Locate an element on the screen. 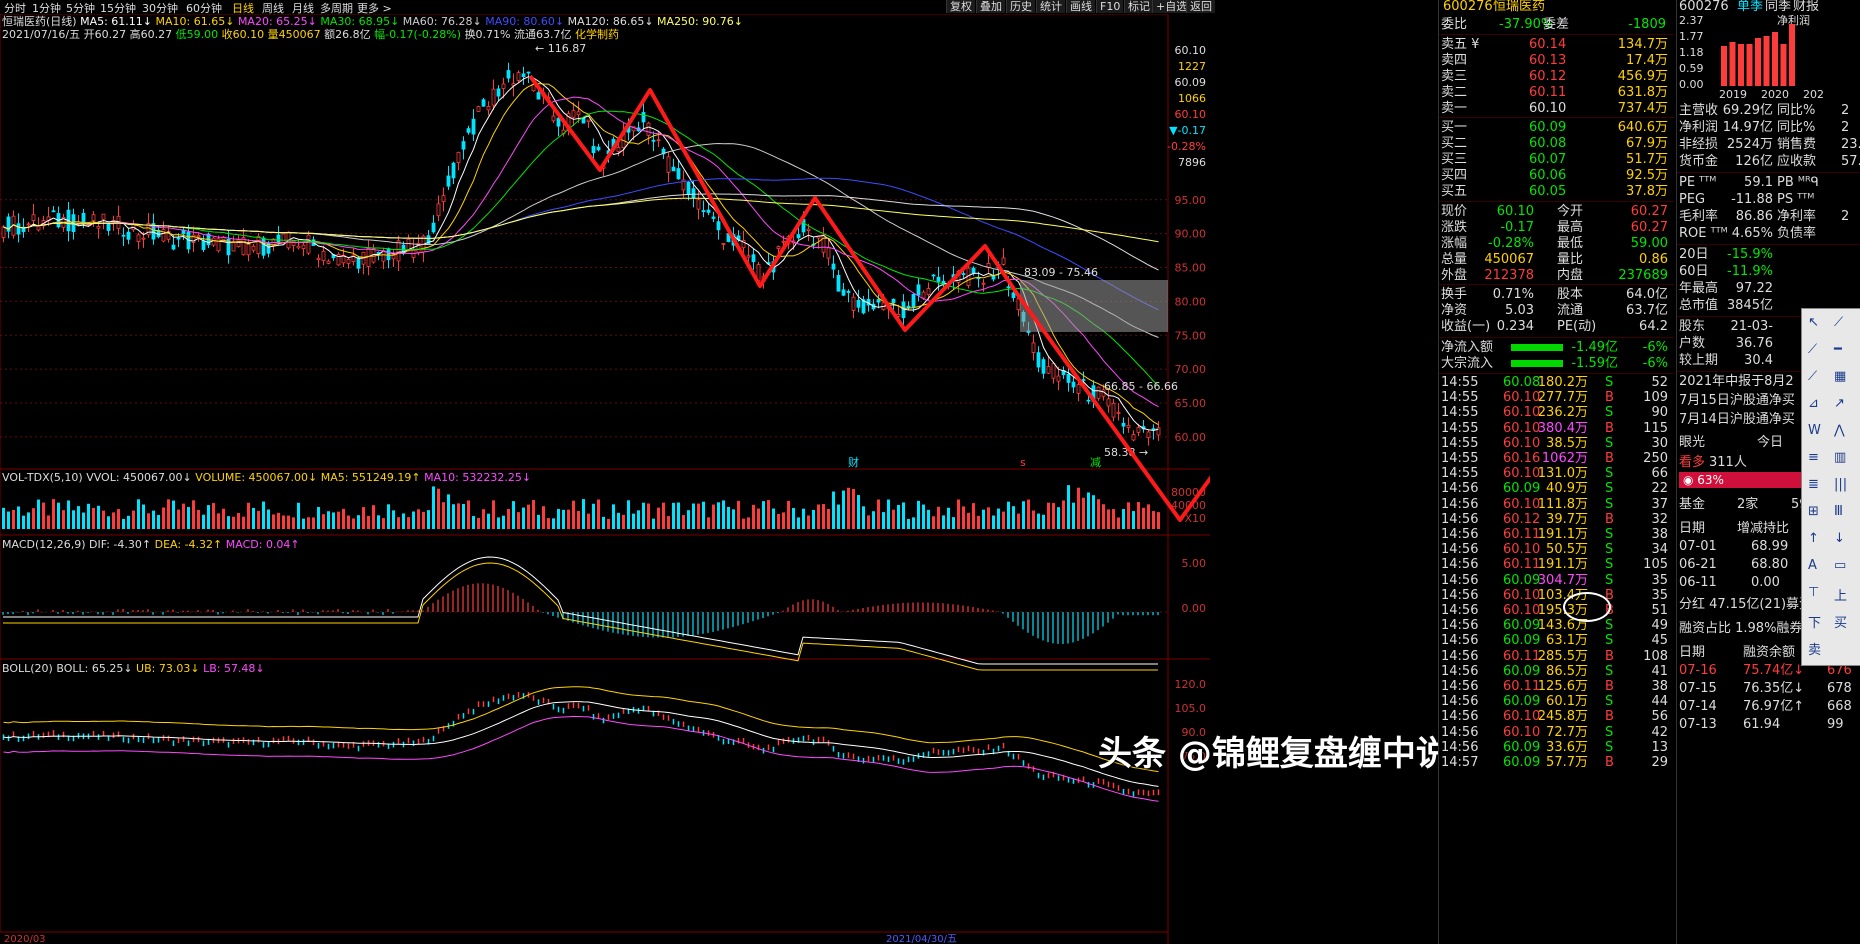  draw-tool-icon: ||| is located at coordinates (1840, 484).